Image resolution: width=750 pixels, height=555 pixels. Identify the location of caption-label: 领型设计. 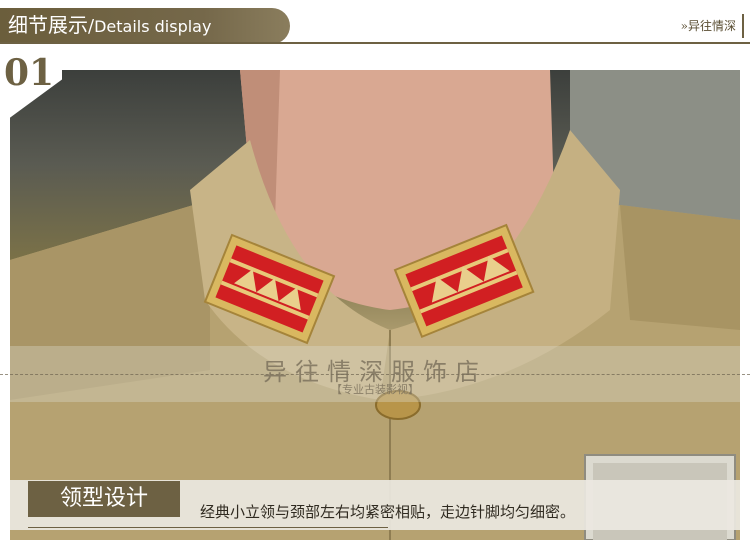
(104, 499).